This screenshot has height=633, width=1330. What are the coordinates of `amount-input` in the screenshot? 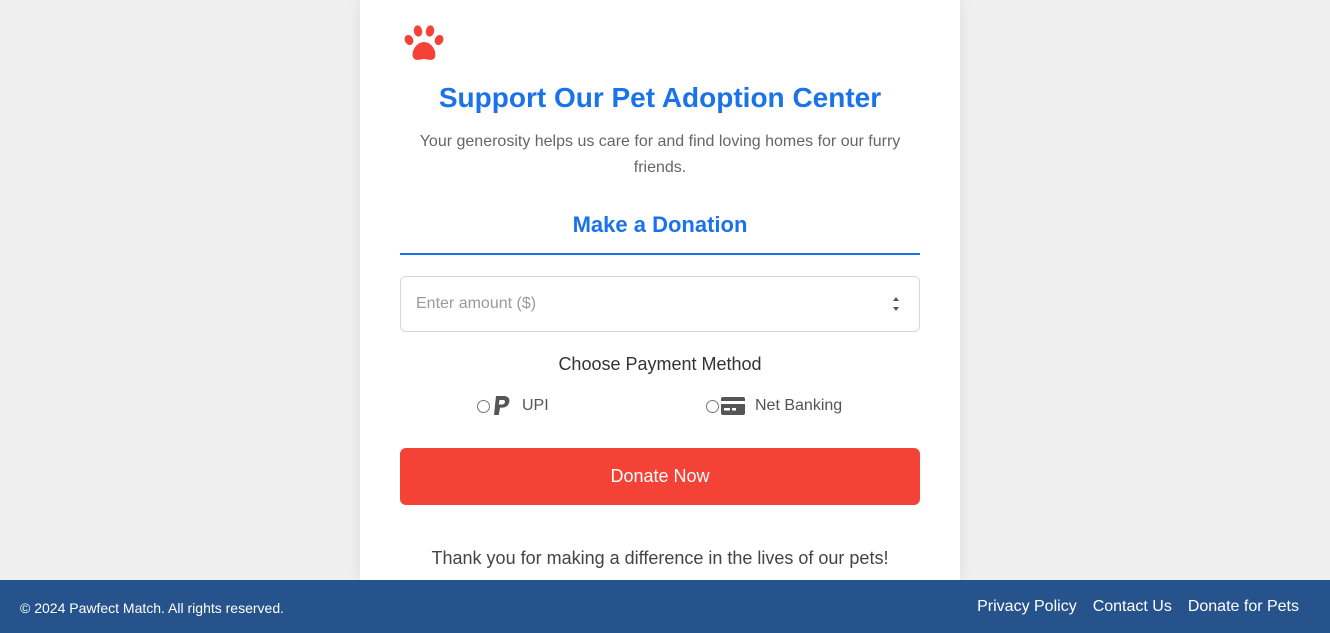 It's located at (660, 304).